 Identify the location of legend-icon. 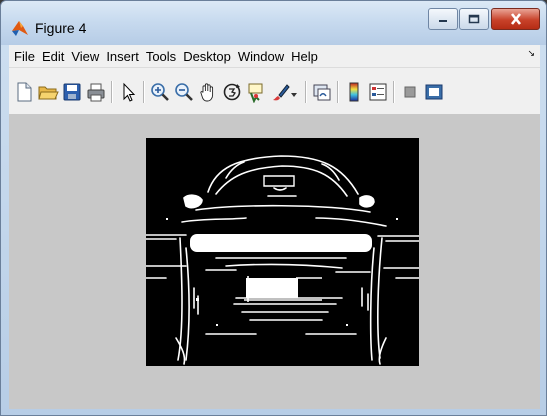
(378, 92).